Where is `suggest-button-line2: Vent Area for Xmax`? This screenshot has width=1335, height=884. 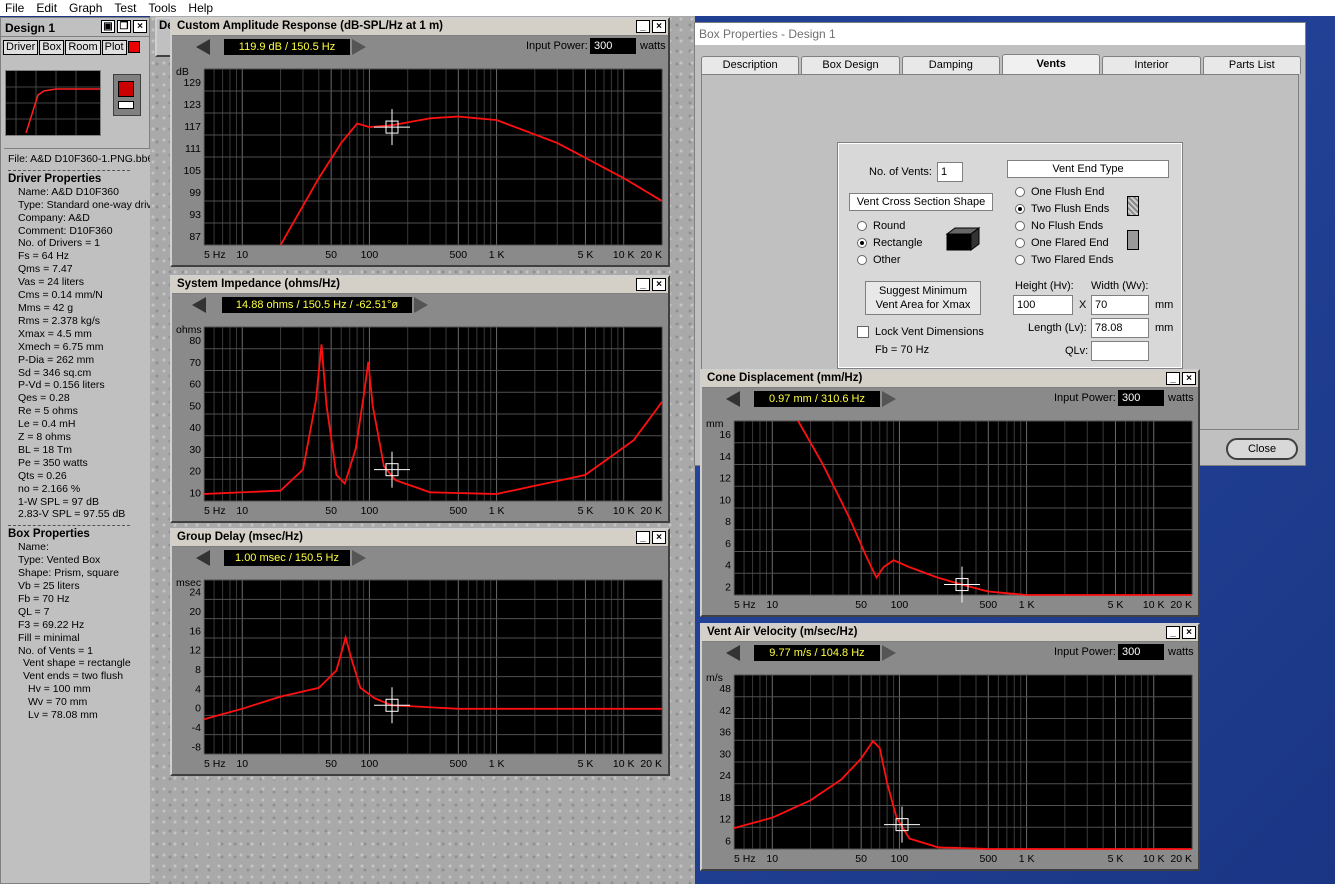
suggest-button-line2: Vent Area for Xmax is located at coordinates (923, 305).